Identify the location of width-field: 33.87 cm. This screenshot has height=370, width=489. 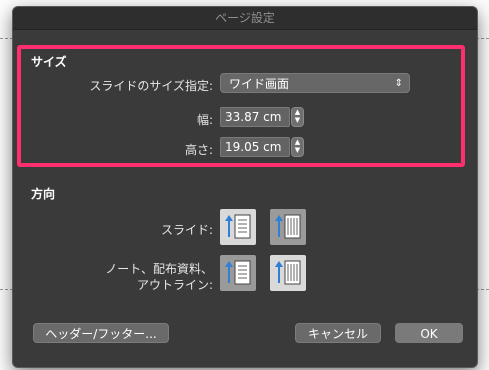
(255, 117).